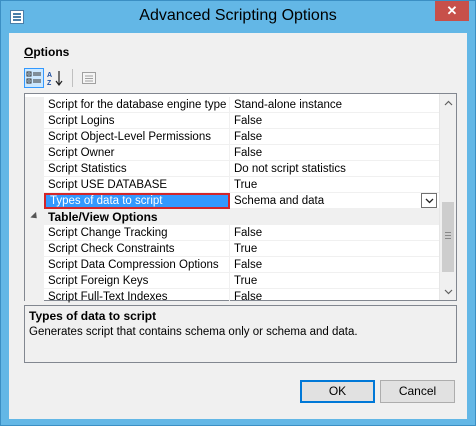 This screenshot has width=476, height=426. What do you see at coordinates (137, 201) in the screenshot?
I see `property-name: Types of data to script` at bounding box center [137, 201].